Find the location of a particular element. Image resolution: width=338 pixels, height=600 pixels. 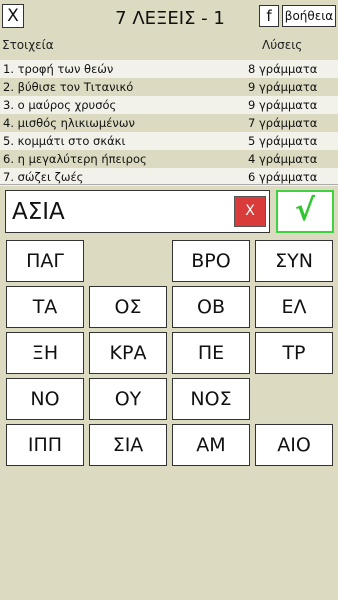

syllable-tile: ΒΡΟ is located at coordinates (211, 261).